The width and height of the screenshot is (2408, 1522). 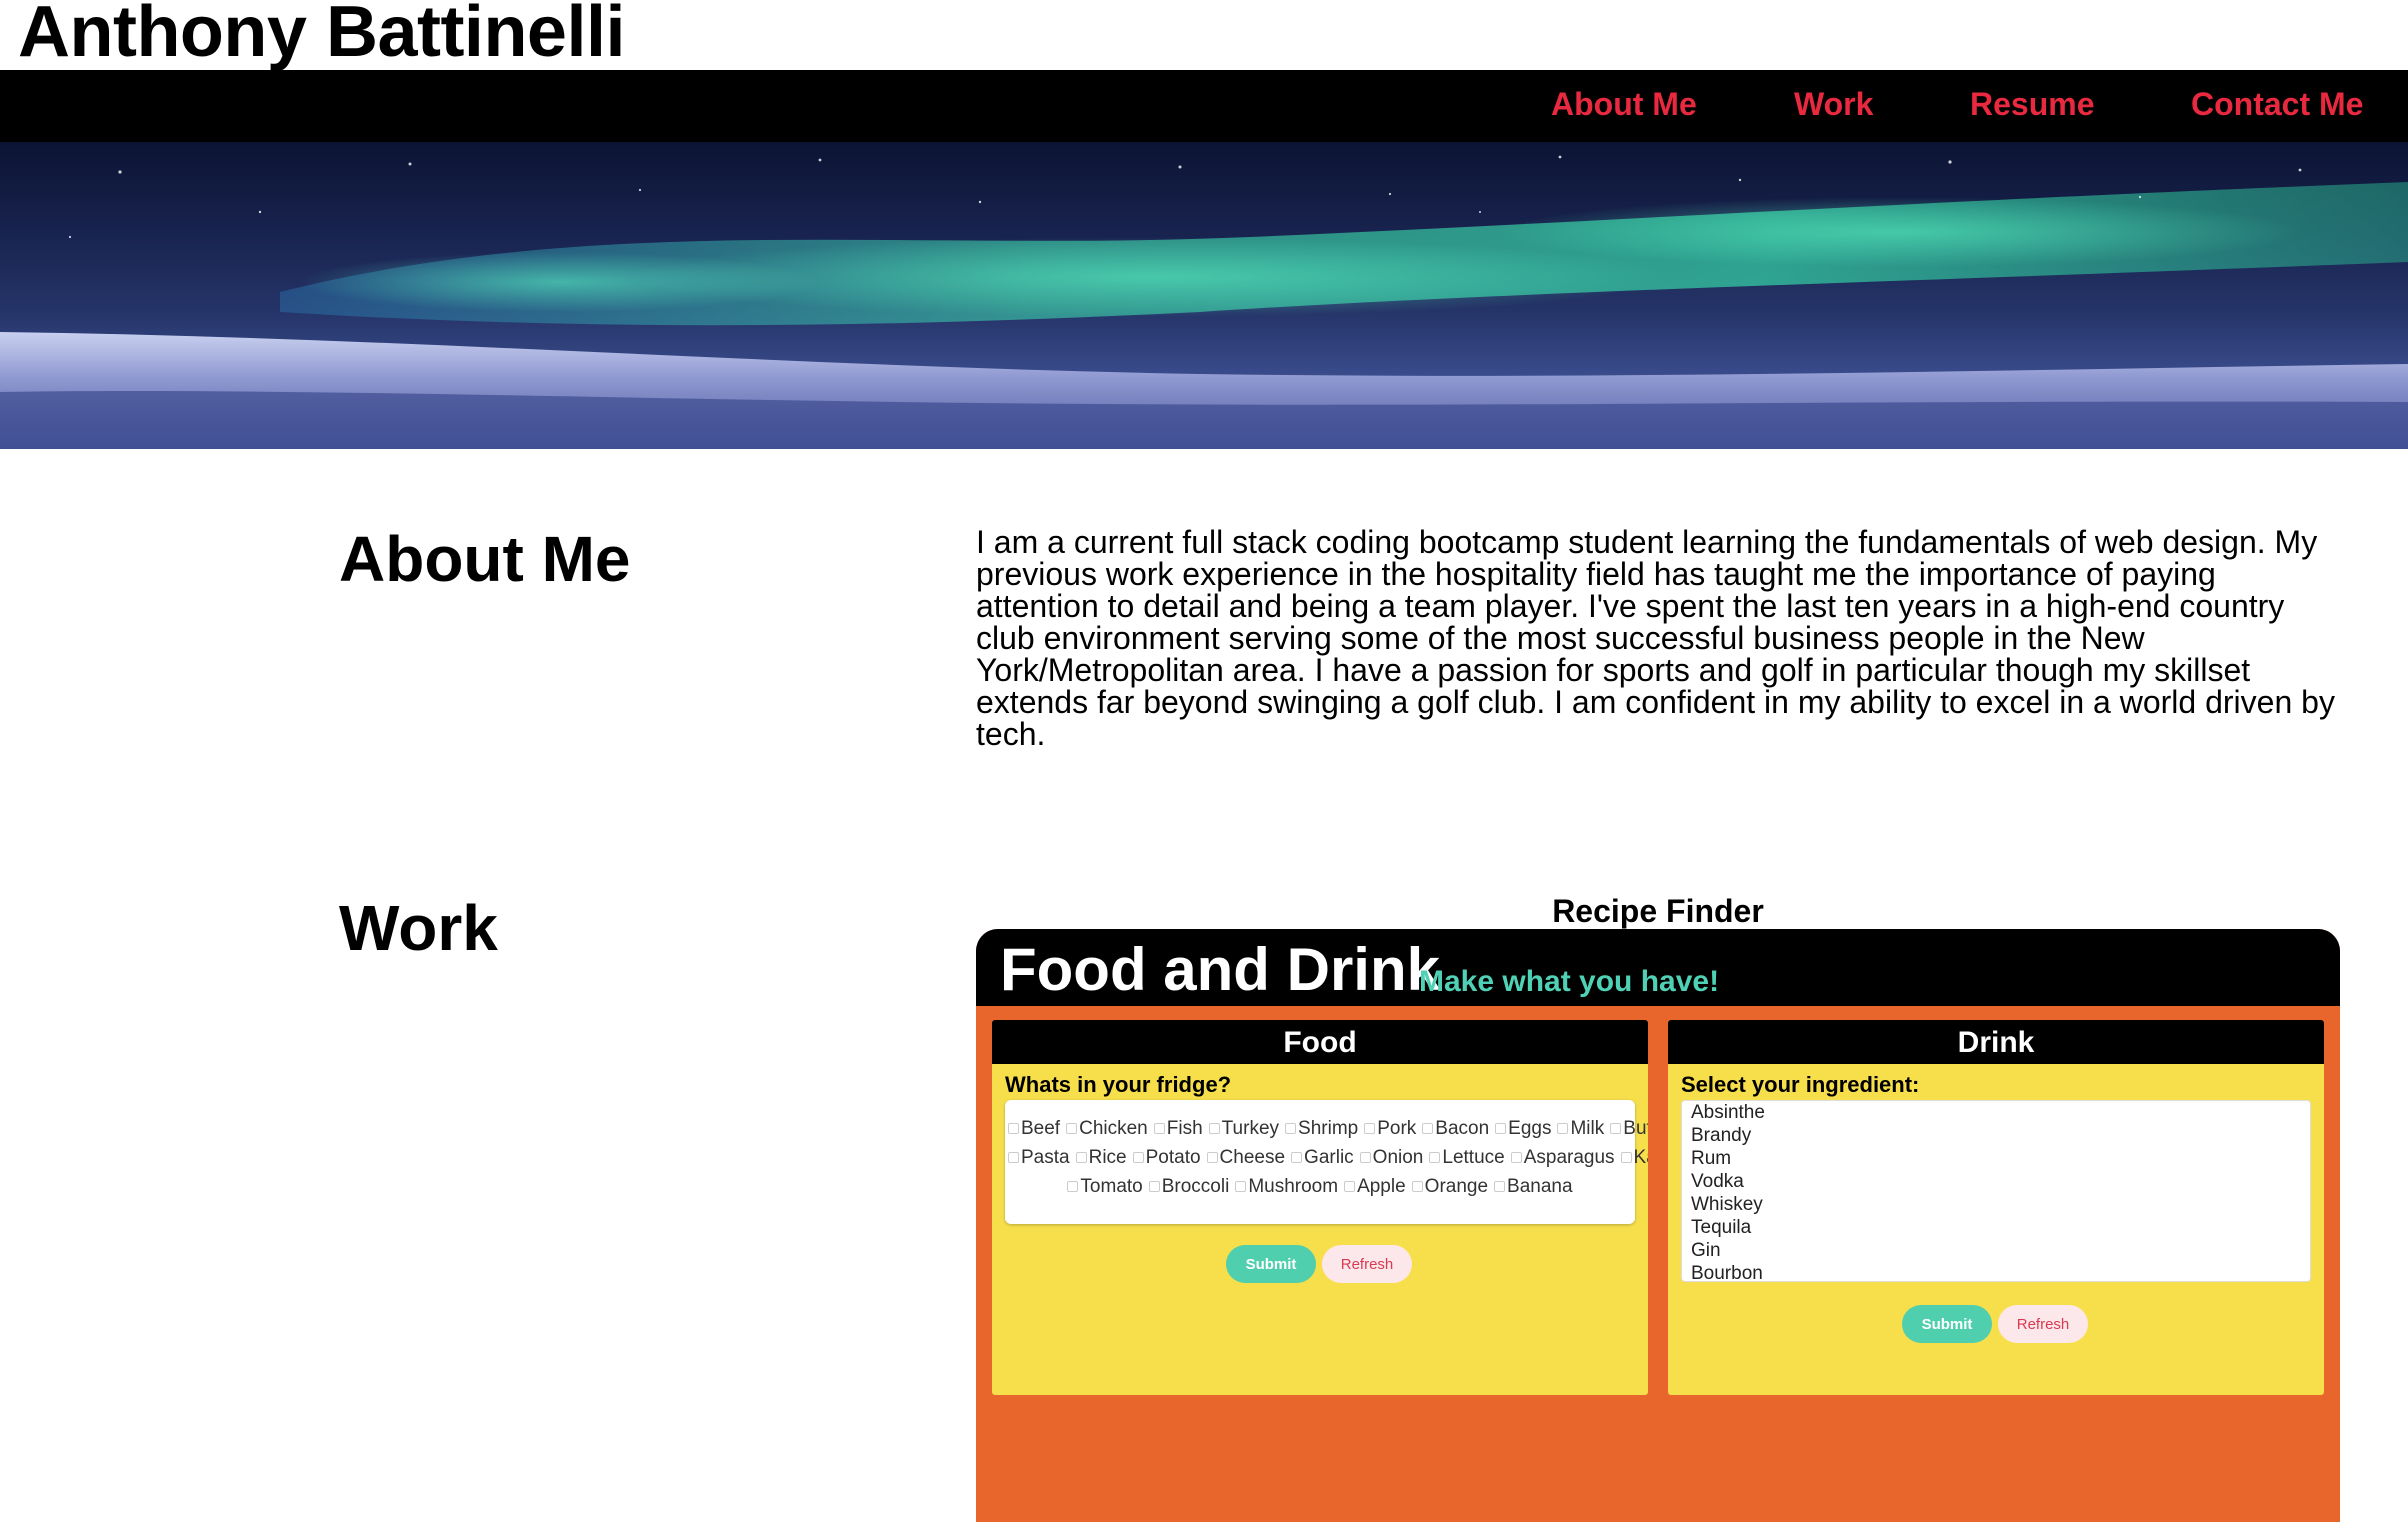 I want to click on ingredient-checkbox: Onion, so click(x=1392, y=1157).